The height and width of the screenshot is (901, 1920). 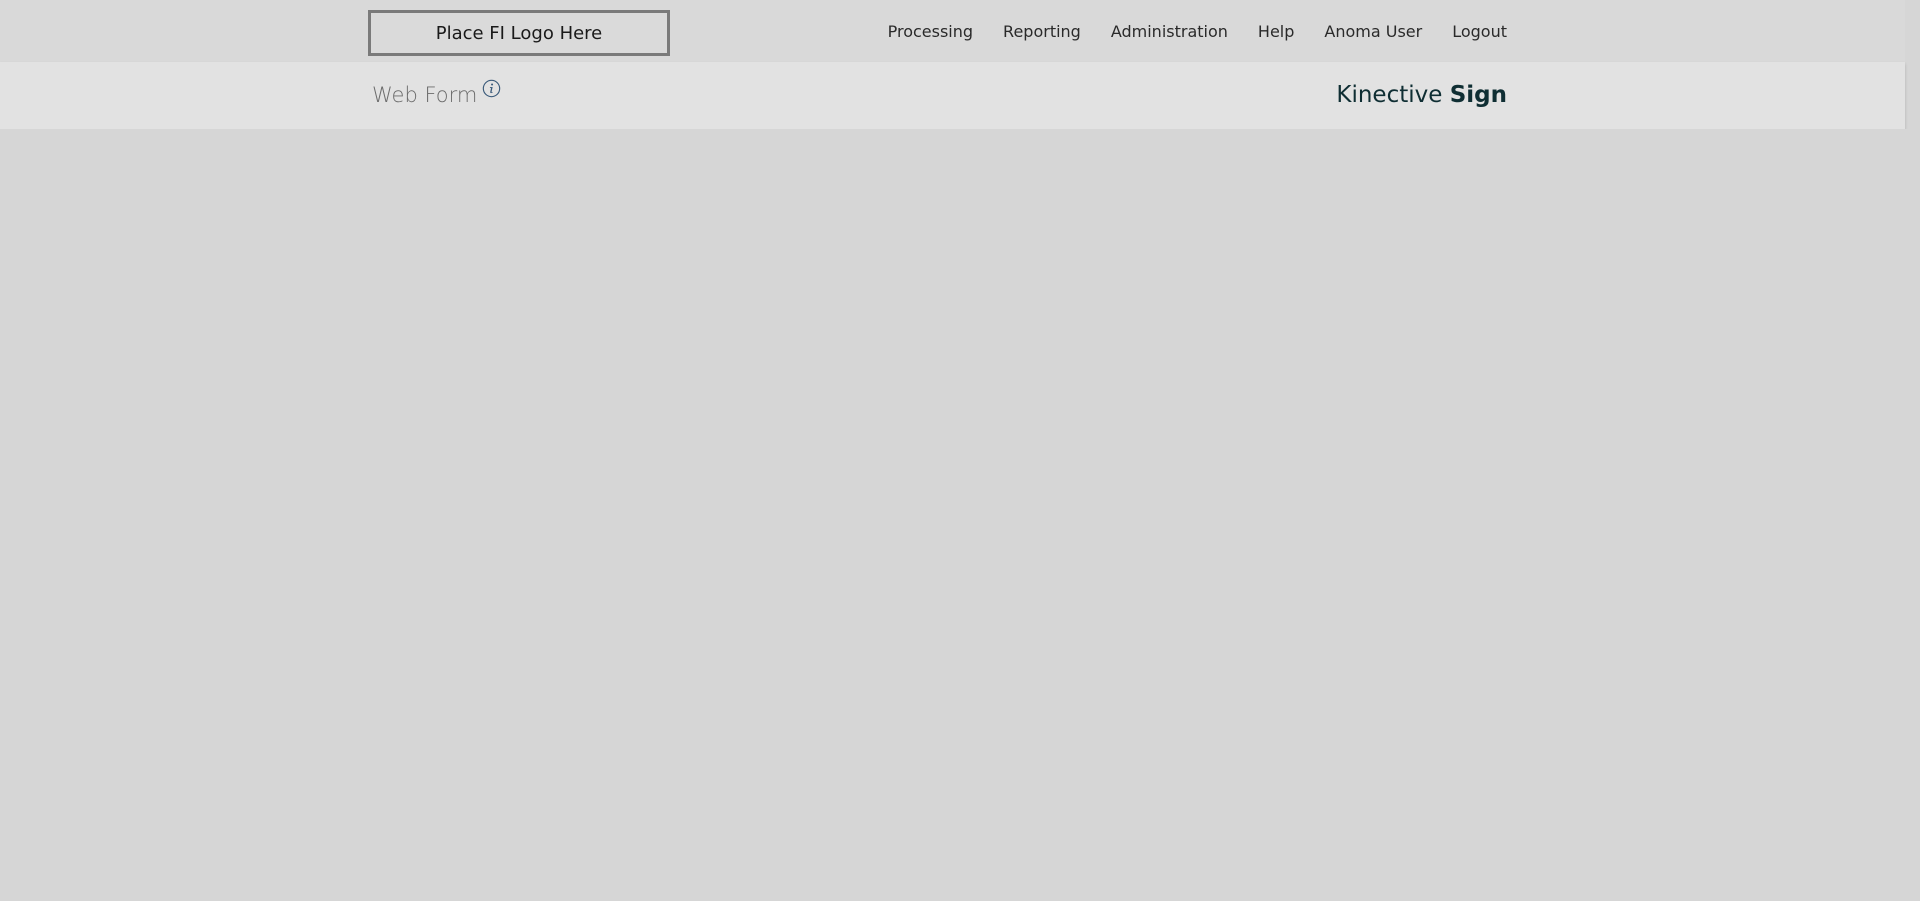 I want to click on sub-header: Web Form Kinective Sign, so click(x=952, y=95).